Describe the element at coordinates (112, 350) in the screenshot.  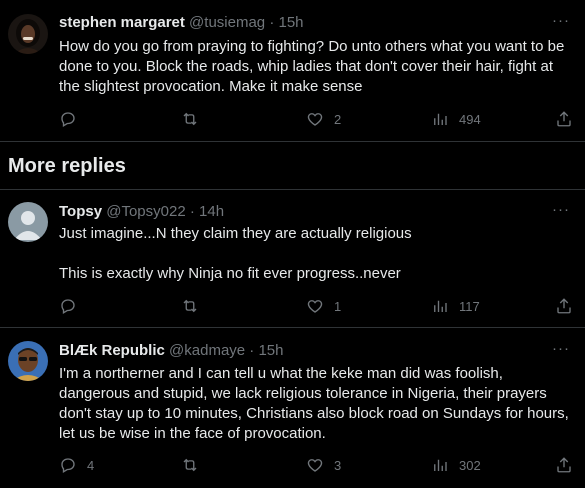
I see `author-name: BlÆk Republic` at that location.